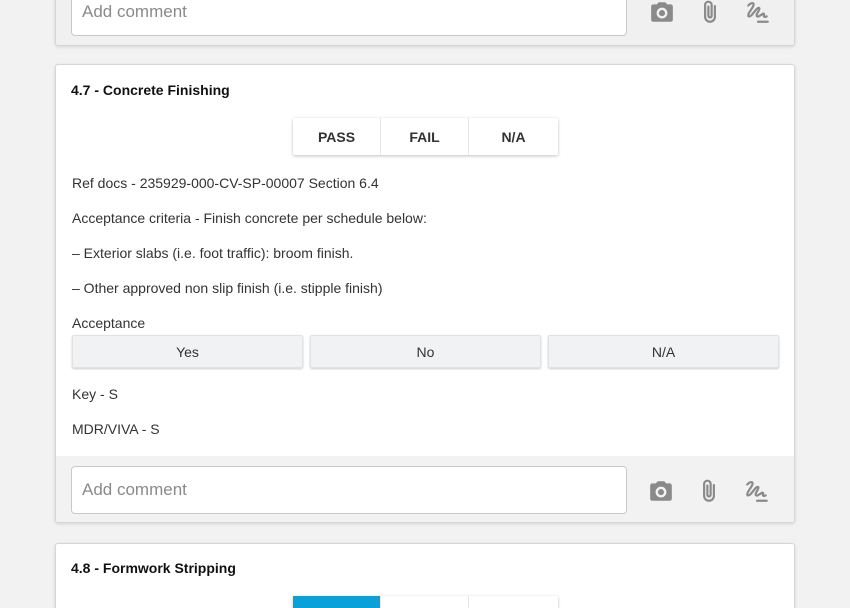  Describe the element at coordinates (513, 136) in the screenshot. I see `na-option: N/A` at that location.